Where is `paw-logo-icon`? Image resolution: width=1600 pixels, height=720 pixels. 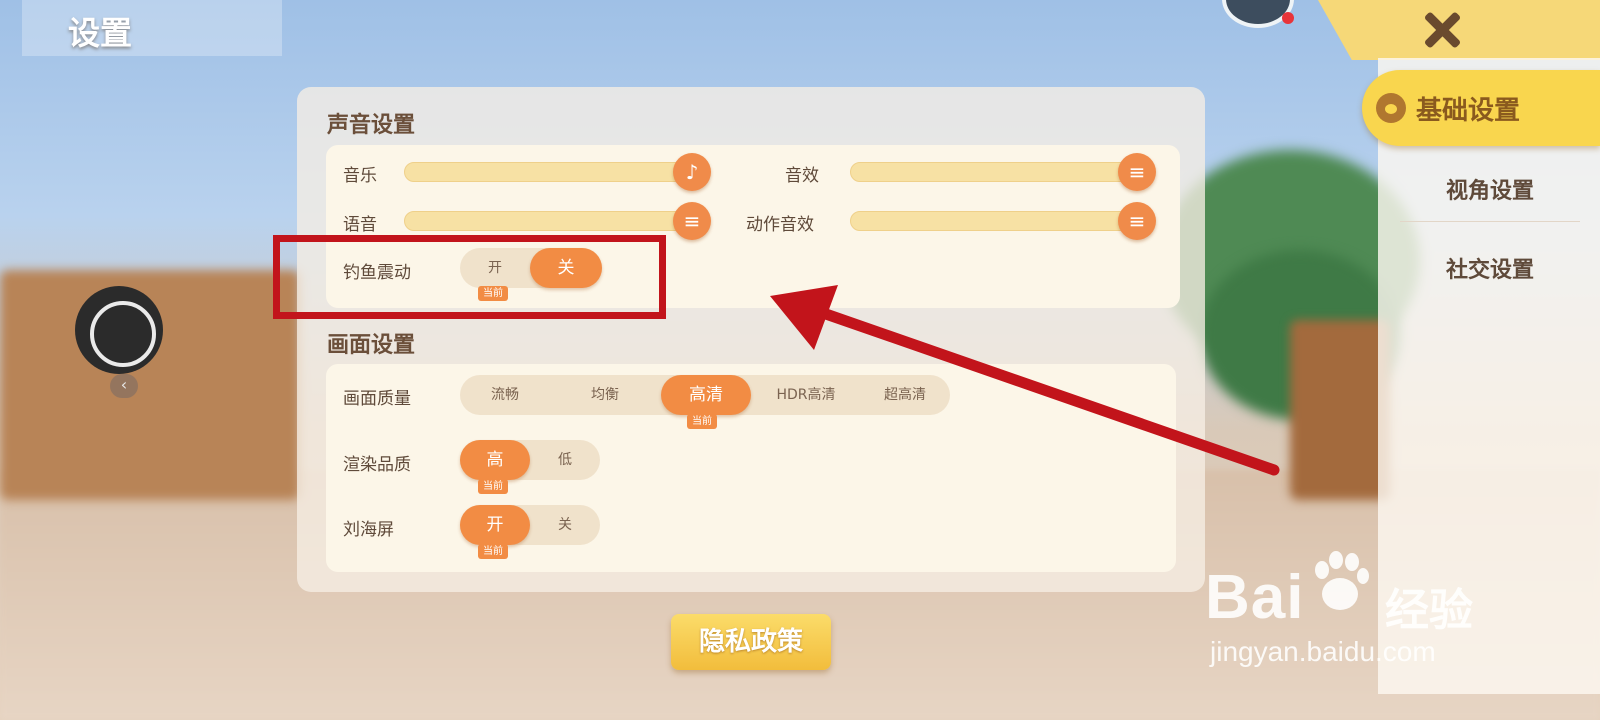 paw-logo-icon is located at coordinates (1342, 580).